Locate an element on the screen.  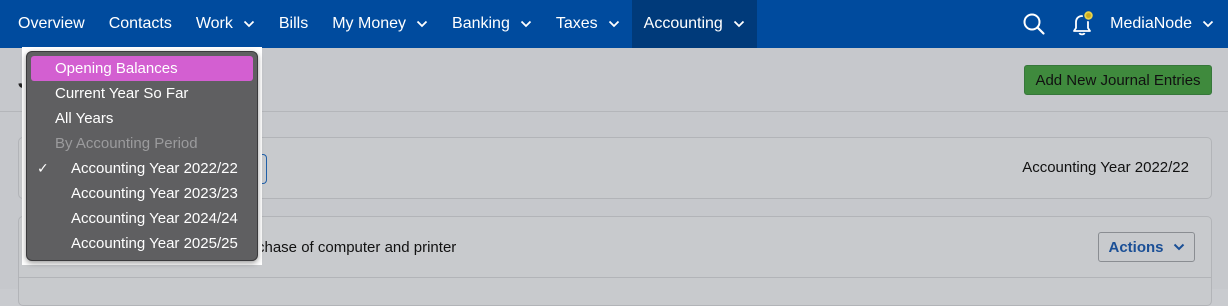
notifications-button is located at coordinates (1082, 24).